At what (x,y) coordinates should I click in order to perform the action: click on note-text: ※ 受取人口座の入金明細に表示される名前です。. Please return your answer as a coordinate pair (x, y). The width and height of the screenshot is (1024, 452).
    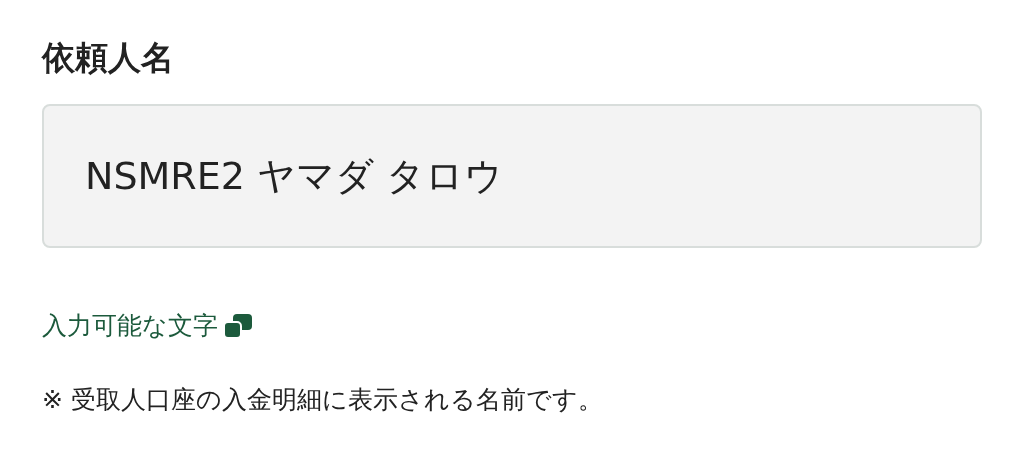
    Looking at the image, I should click on (323, 400).